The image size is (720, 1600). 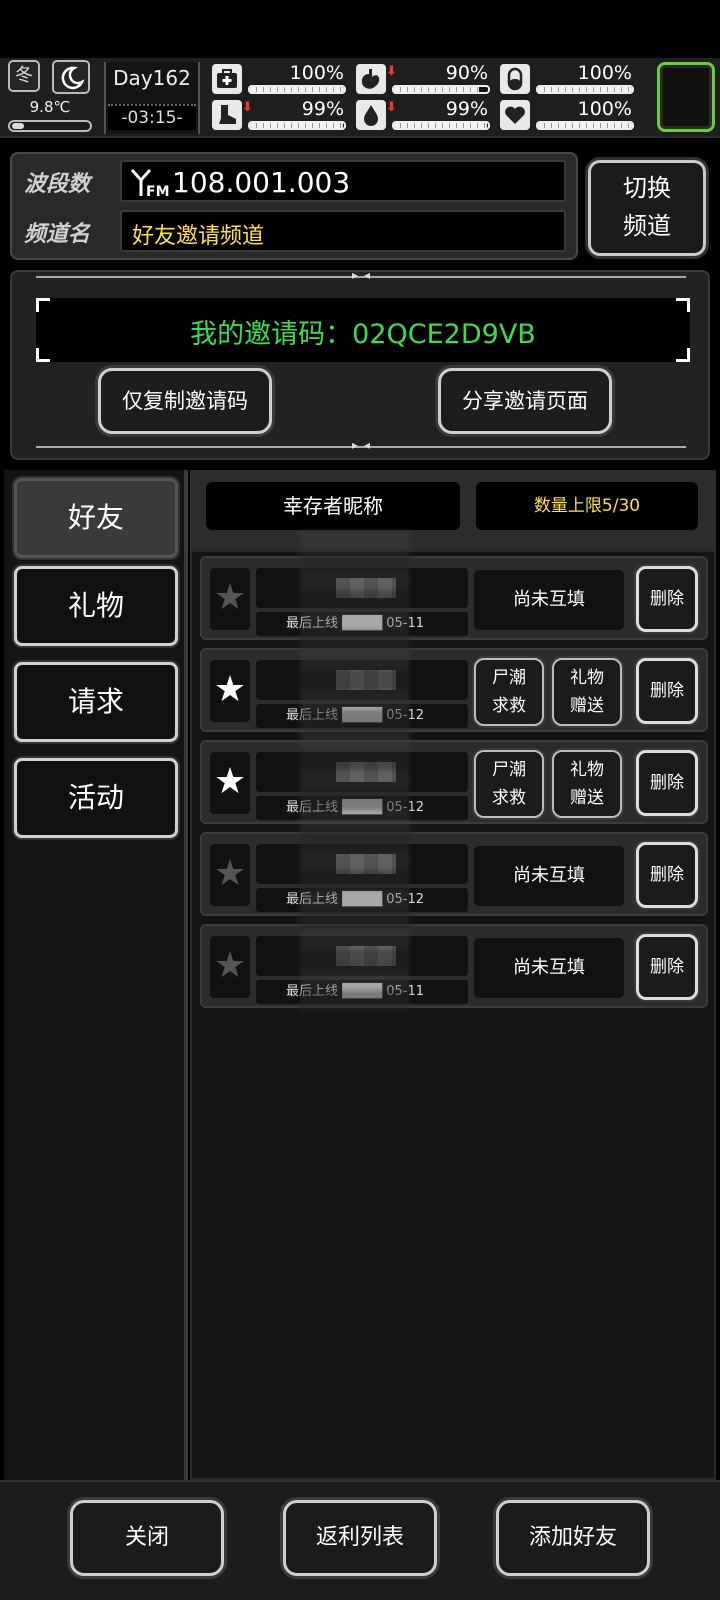 I want to click on invite-code-text: 我的邀请码：02QCE2D9VB, so click(x=363, y=334).